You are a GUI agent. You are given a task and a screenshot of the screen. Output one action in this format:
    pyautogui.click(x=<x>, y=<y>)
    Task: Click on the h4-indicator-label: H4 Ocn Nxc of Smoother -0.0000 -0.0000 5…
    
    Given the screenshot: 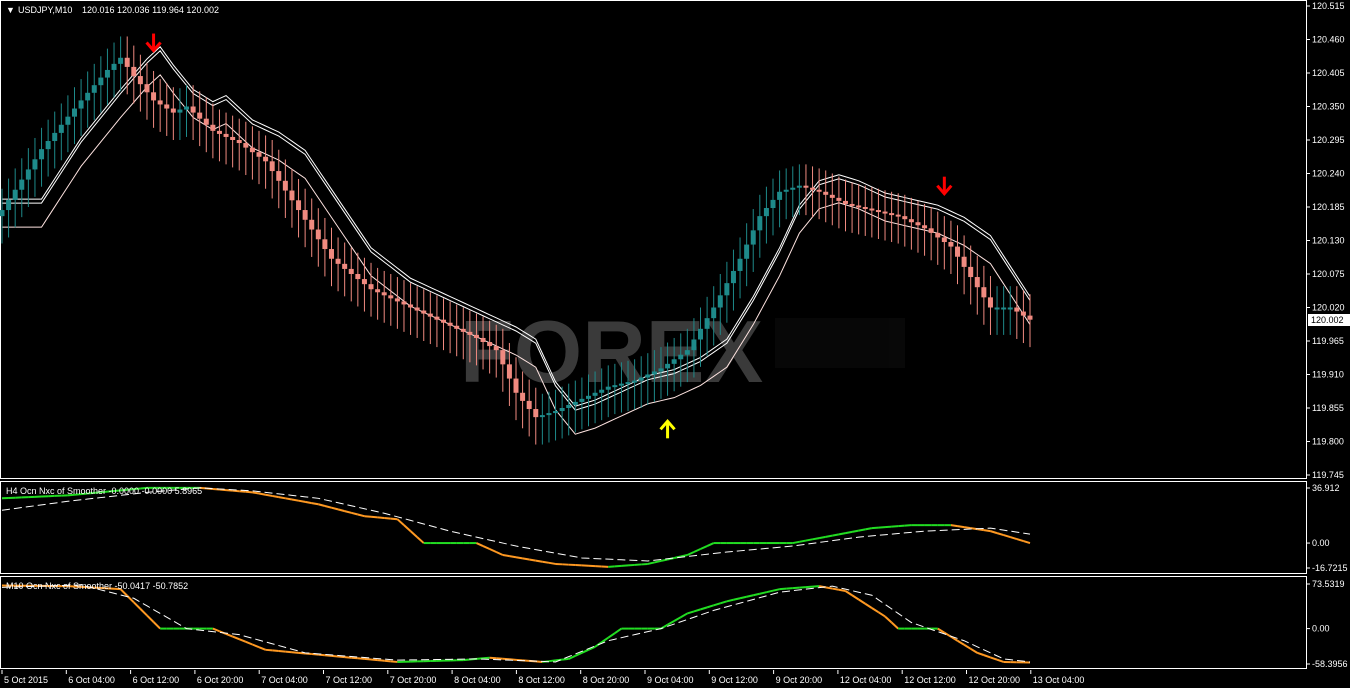 What is the action you would take?
    pyautogui.click(x=104, y=491)
    